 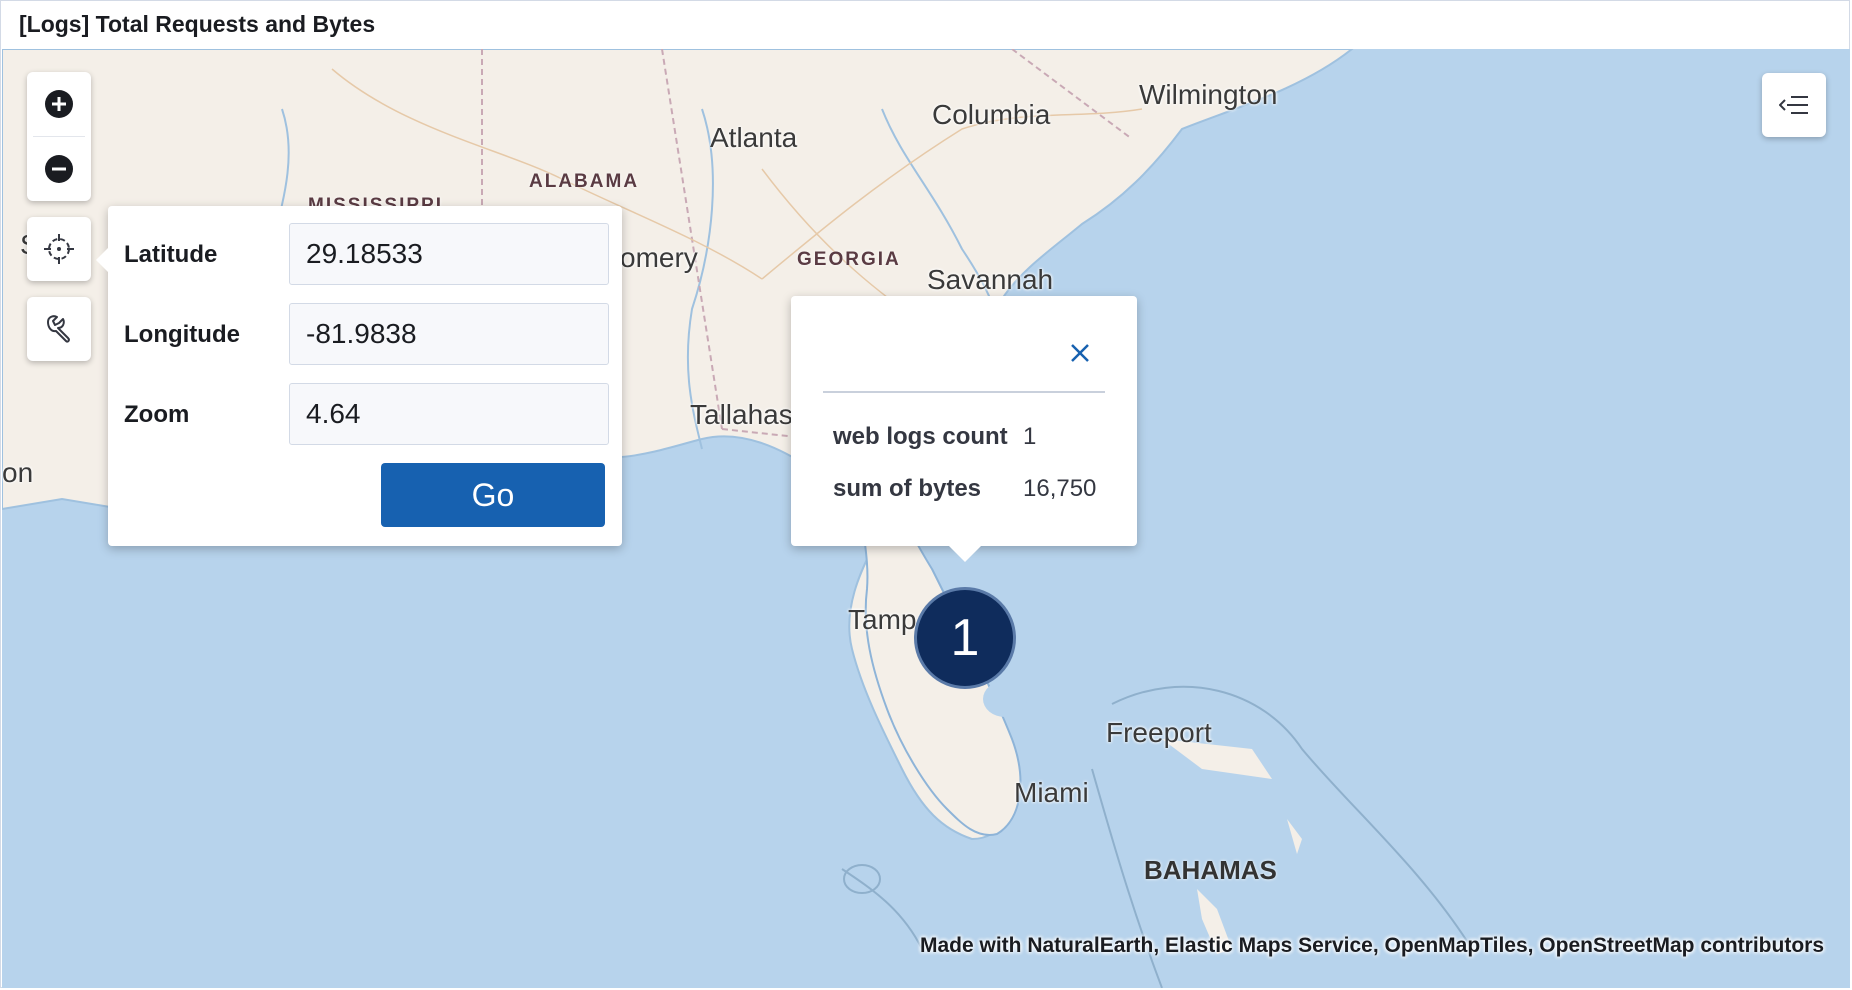 What do you see at coordinates (493, 495) in the screenshot?
I see `go-button: Go` at bounding box center [493, 495].